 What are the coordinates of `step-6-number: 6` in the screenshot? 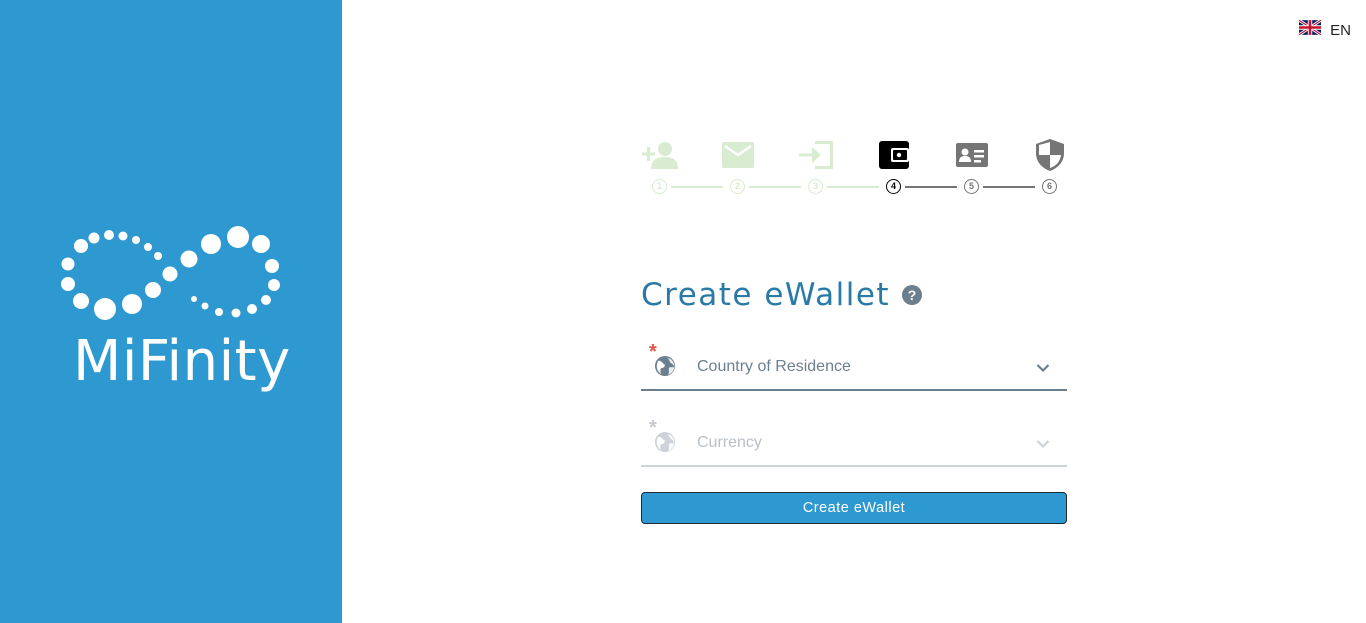 It's located at (1049, 186).